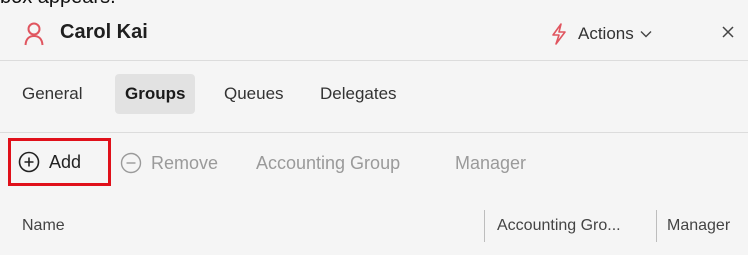 The width and height of the screenshot is (748, 255). What do you see at coordinates (559, 34) in the screenshot?
I see `lightning-bolt-icon` at bounding box center [559, 34].